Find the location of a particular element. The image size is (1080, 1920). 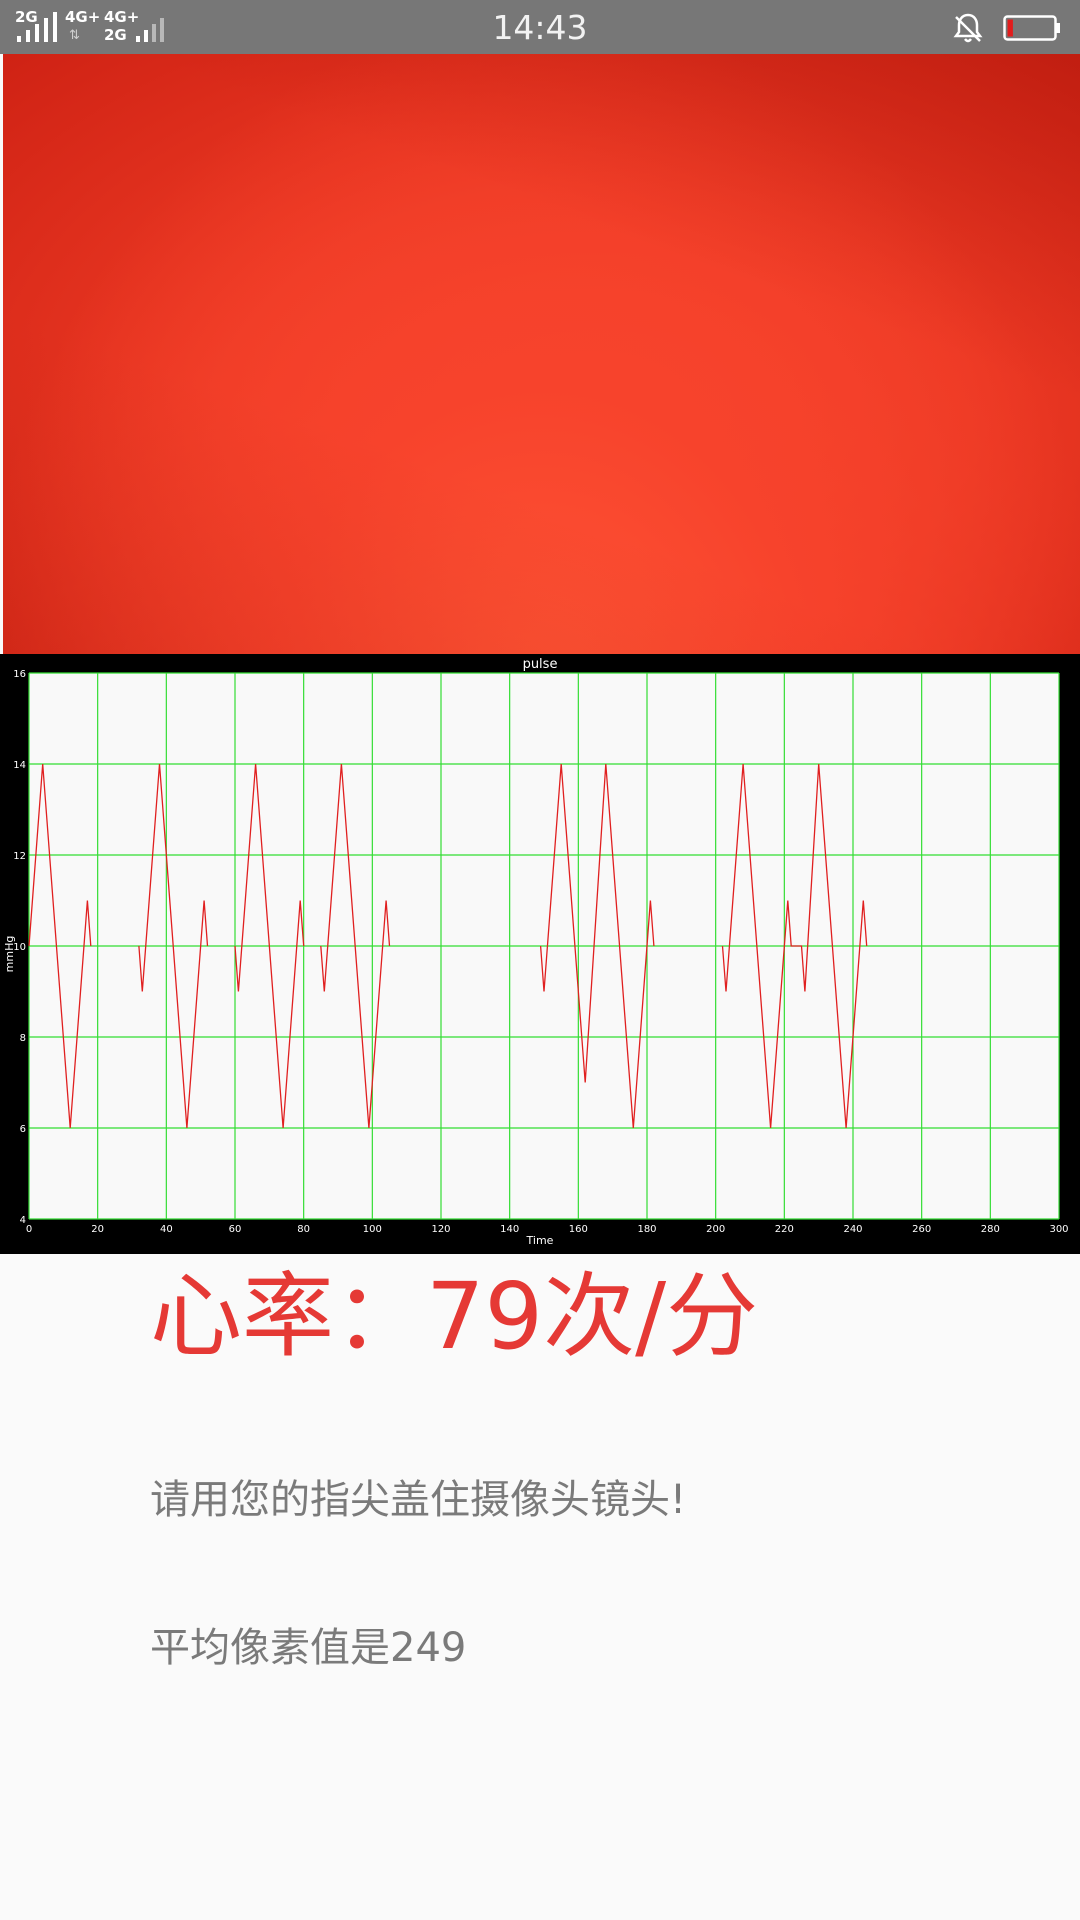

x-tick-label: 60 is located at coordinates (235, 1229).